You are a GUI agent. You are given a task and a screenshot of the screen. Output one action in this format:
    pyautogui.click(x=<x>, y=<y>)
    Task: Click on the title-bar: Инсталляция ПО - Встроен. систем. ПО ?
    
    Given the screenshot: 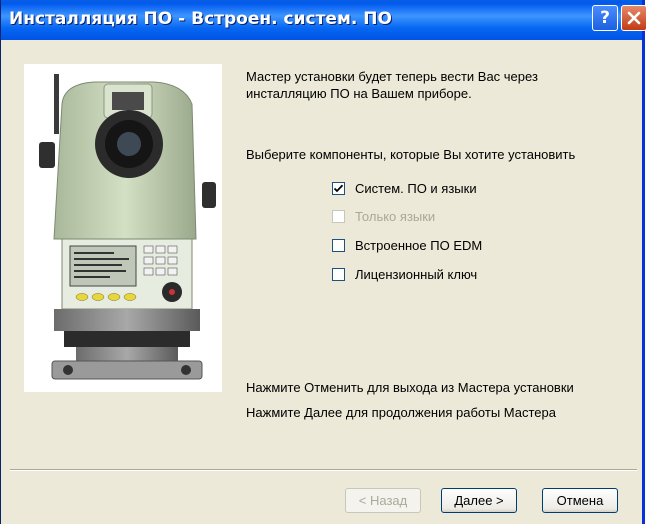 What is the action you would take?
    pyautogui.click(x=324, y=20)
    